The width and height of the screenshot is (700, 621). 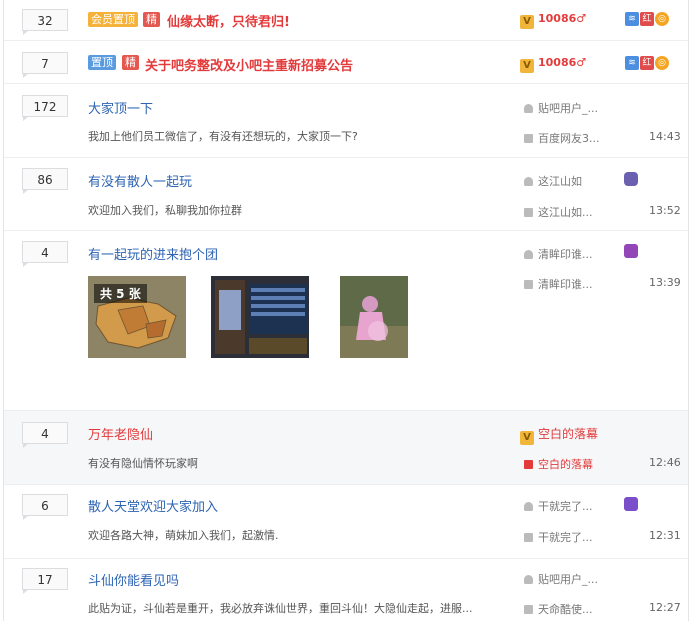 What do you see at coordinates (695, 310) in the screenshot?
I see `page-edge` at bounding box center [695, 310].